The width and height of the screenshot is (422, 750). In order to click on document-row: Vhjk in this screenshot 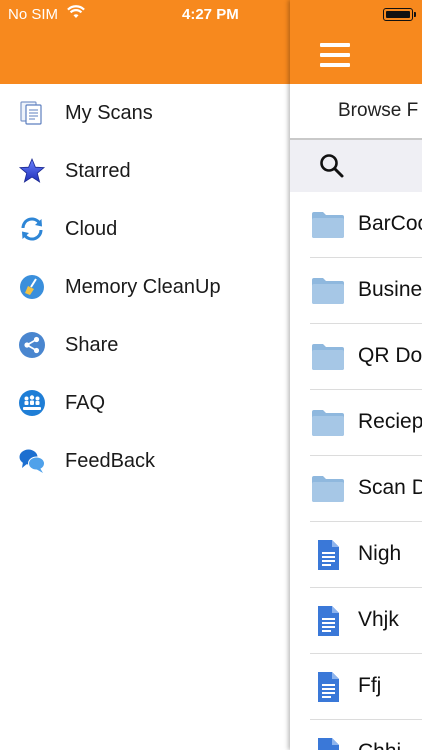, I will do `click(356, 621)`.